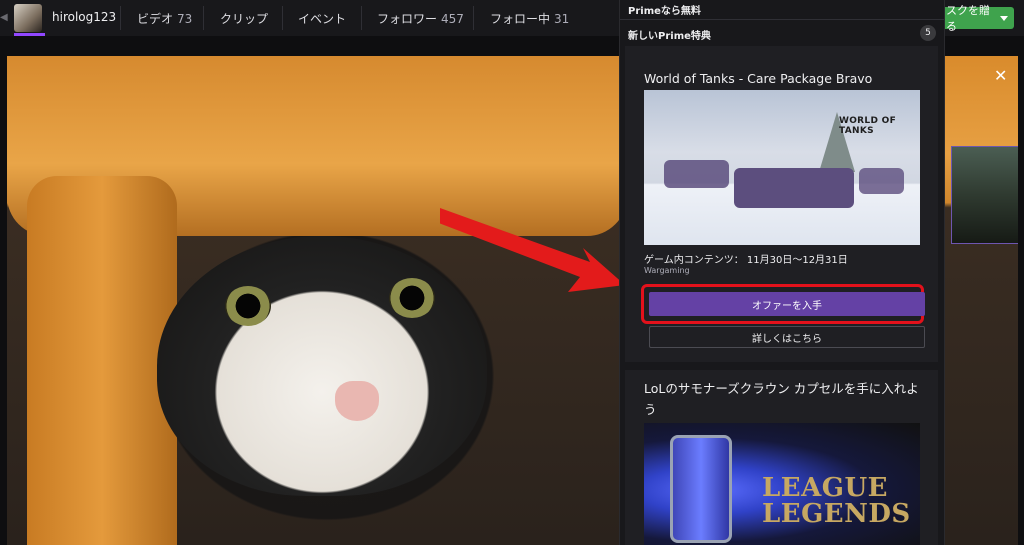  Describe the element at coordinates (787, 304) in the screenshot. I see `get-offer-button: オファーを入手` at that location.